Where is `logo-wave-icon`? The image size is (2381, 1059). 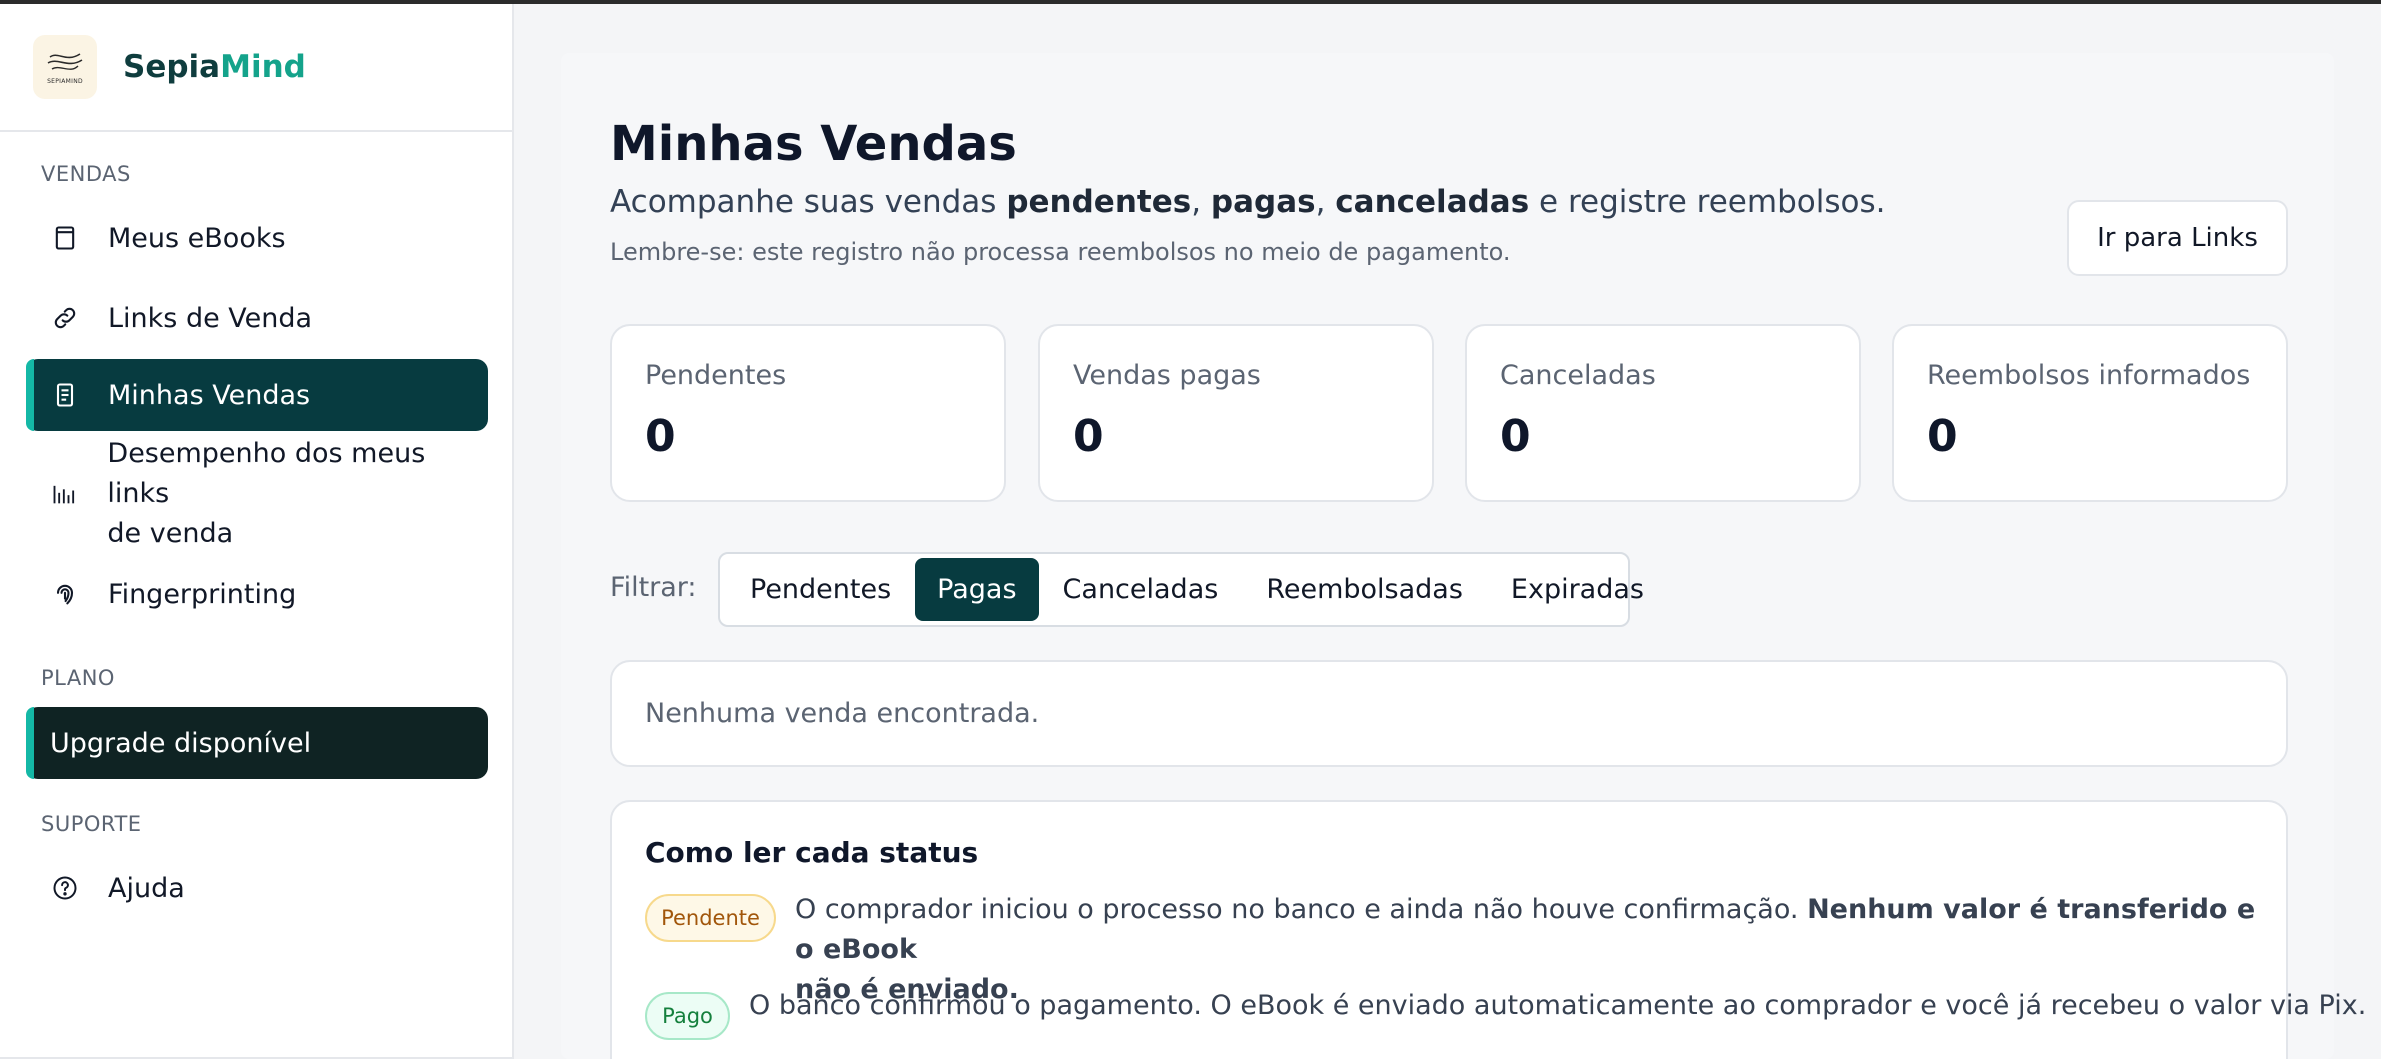 logo-wave-icon is located at coordinates (65, 61).